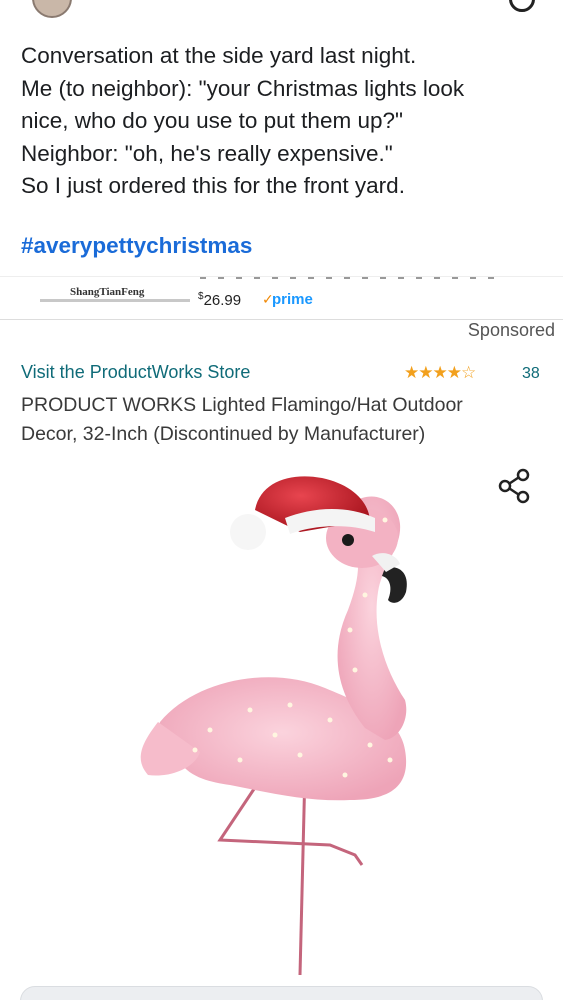  What do you see at coordinates (281, 15) in the screenshot?
I see `top-bar` at bounding box center [281, 15].